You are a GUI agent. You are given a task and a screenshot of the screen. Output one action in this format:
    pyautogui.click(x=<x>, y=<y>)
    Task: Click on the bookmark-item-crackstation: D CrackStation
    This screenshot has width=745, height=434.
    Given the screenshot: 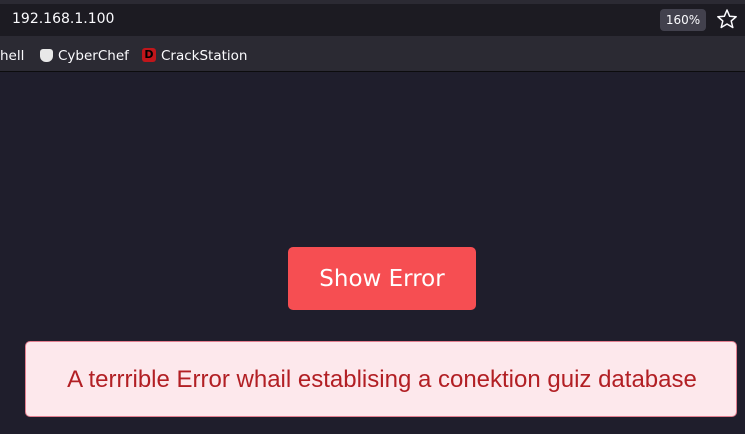 What is the action you would take?
    pyautogui.click(x=194, y=56)
    